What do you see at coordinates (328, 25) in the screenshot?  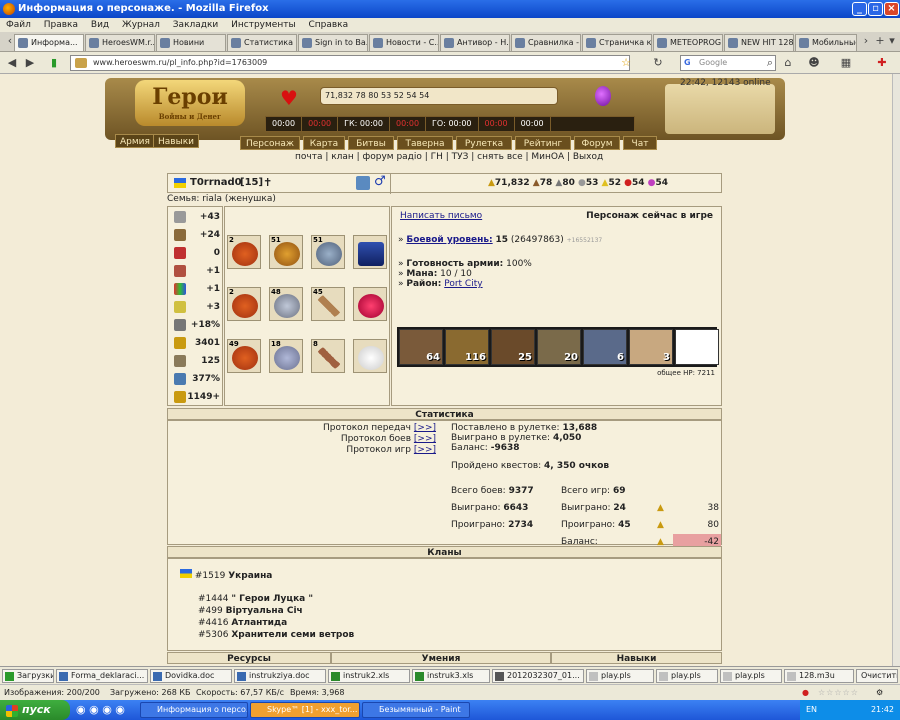 I see `menu-help: Справка` at bounding box center [328, 25].